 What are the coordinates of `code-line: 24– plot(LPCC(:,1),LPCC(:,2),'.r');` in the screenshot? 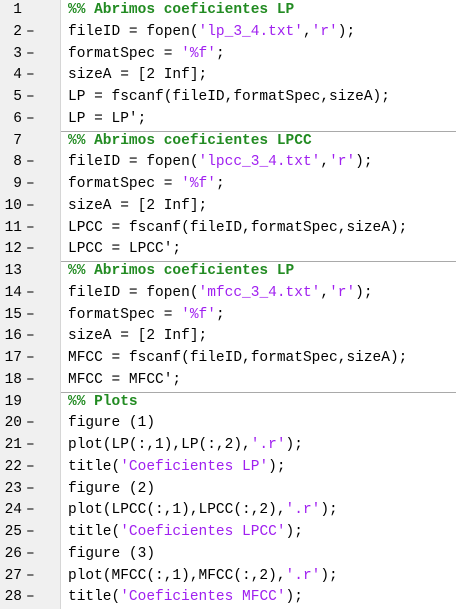 It's located at (228, 511).